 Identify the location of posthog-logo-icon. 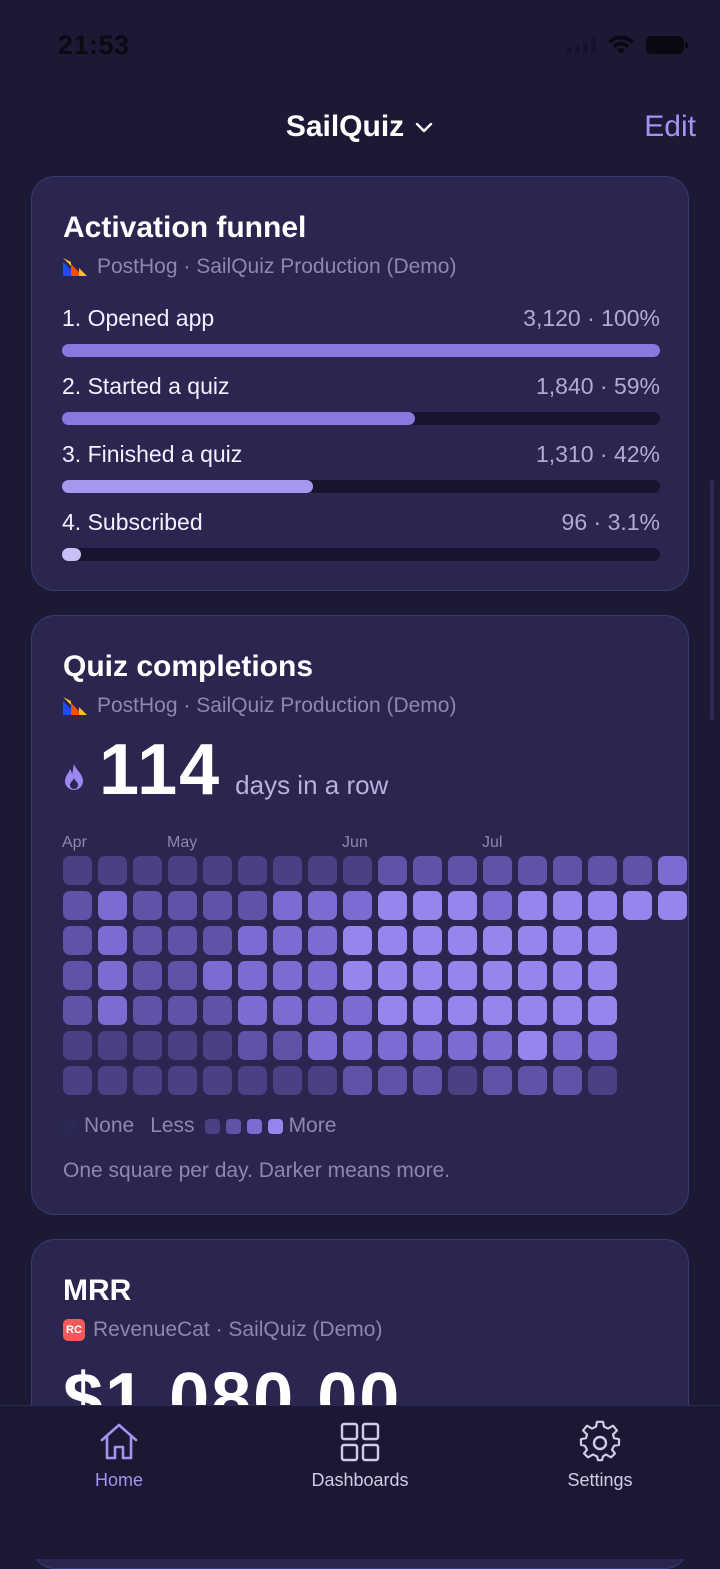
(75, 267).